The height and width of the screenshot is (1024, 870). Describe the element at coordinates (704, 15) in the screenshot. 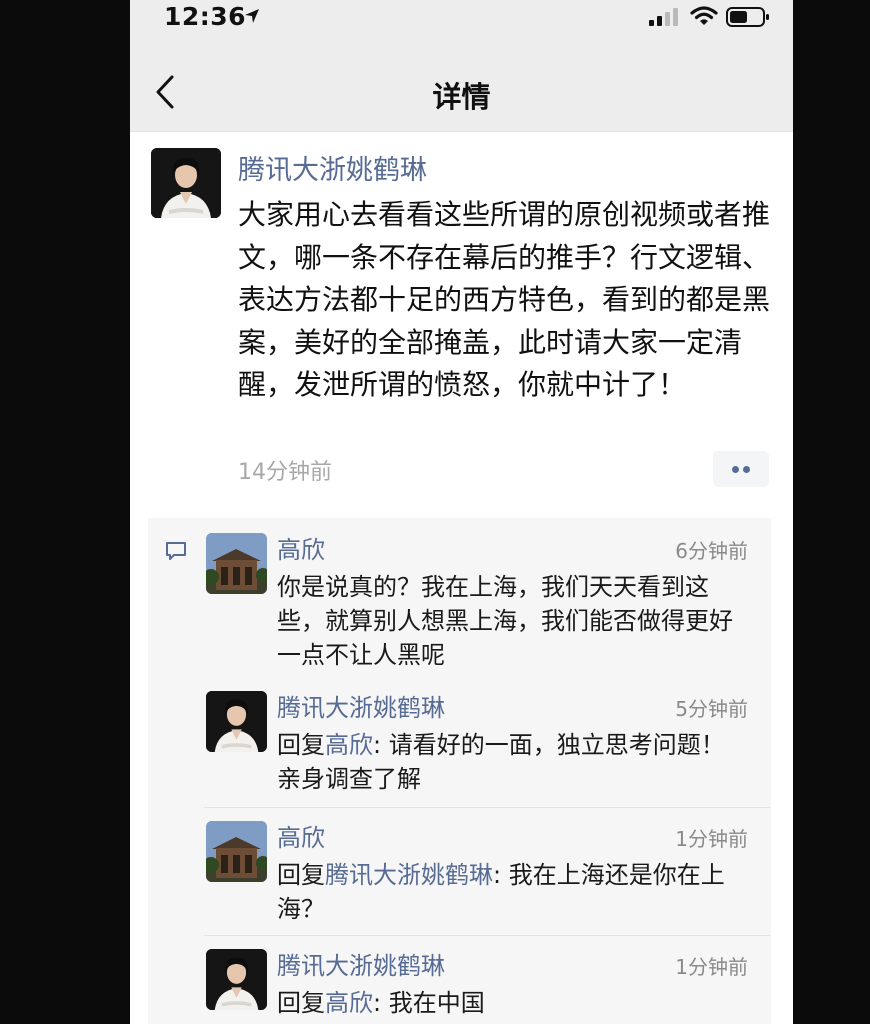

I see `wifi-icon` at that location.